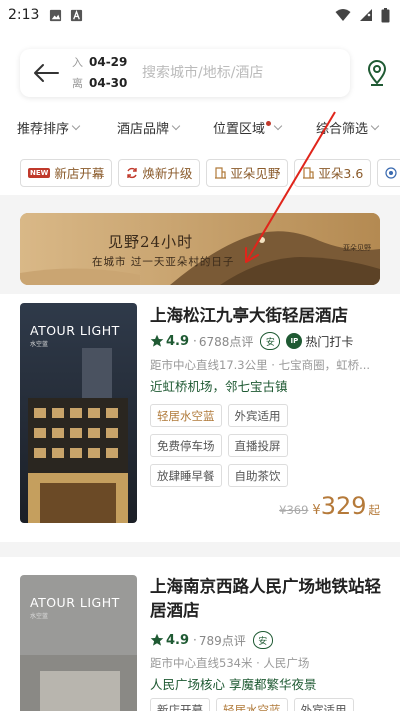 The image size is (400, 711). I want to click on filter-bar: 推荐排序 酒店品牌 位置区域 综合筛选, so click(200, 127).